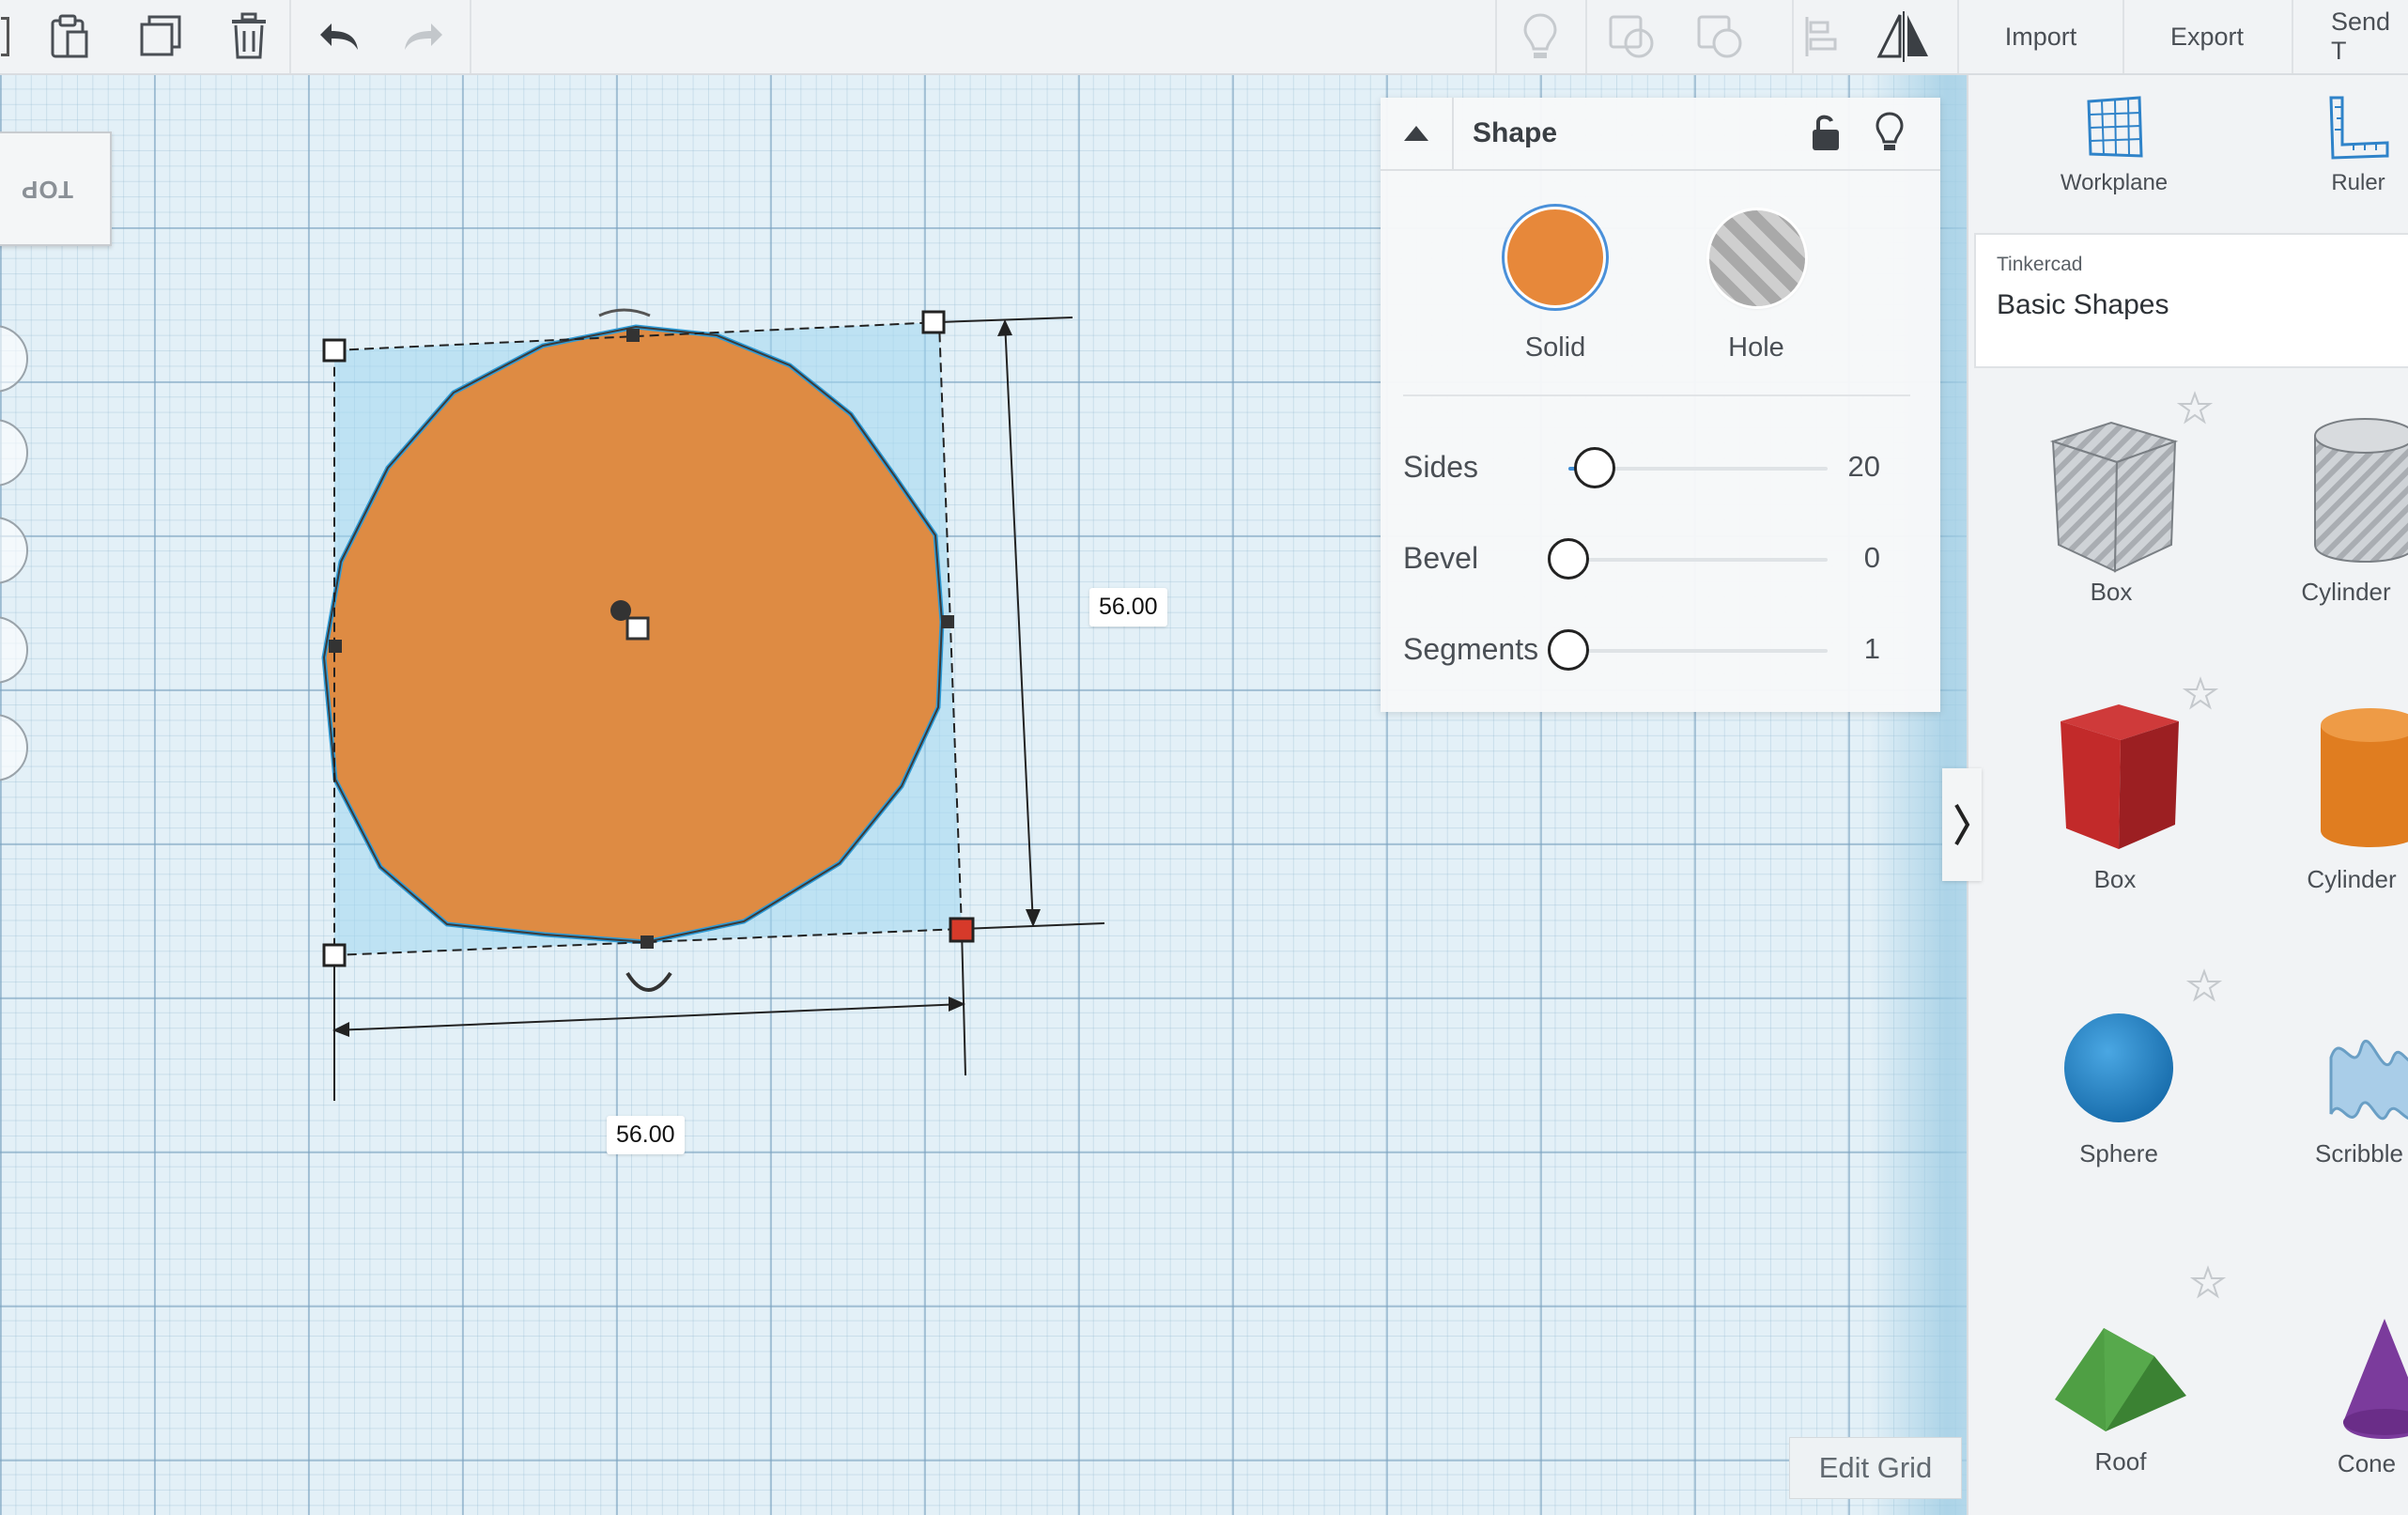 Image resolution: width=2408 pixels, height=1515 pixels. I want to click on bevel-label: Bevel, so click(1441, 558).